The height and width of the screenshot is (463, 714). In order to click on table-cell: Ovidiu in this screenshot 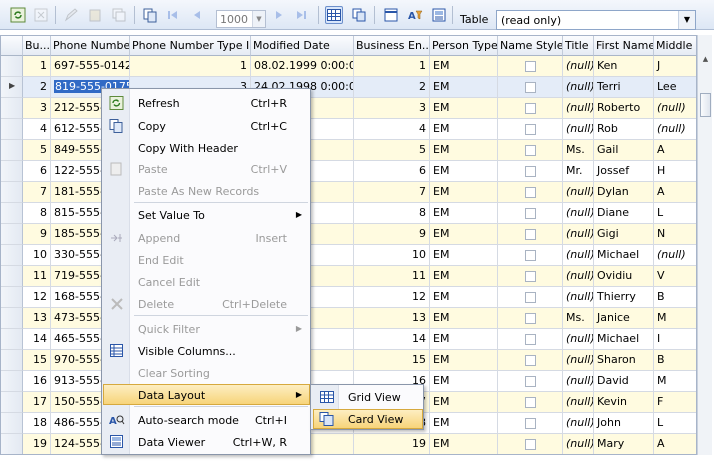, I will do `click(624, 276)`.